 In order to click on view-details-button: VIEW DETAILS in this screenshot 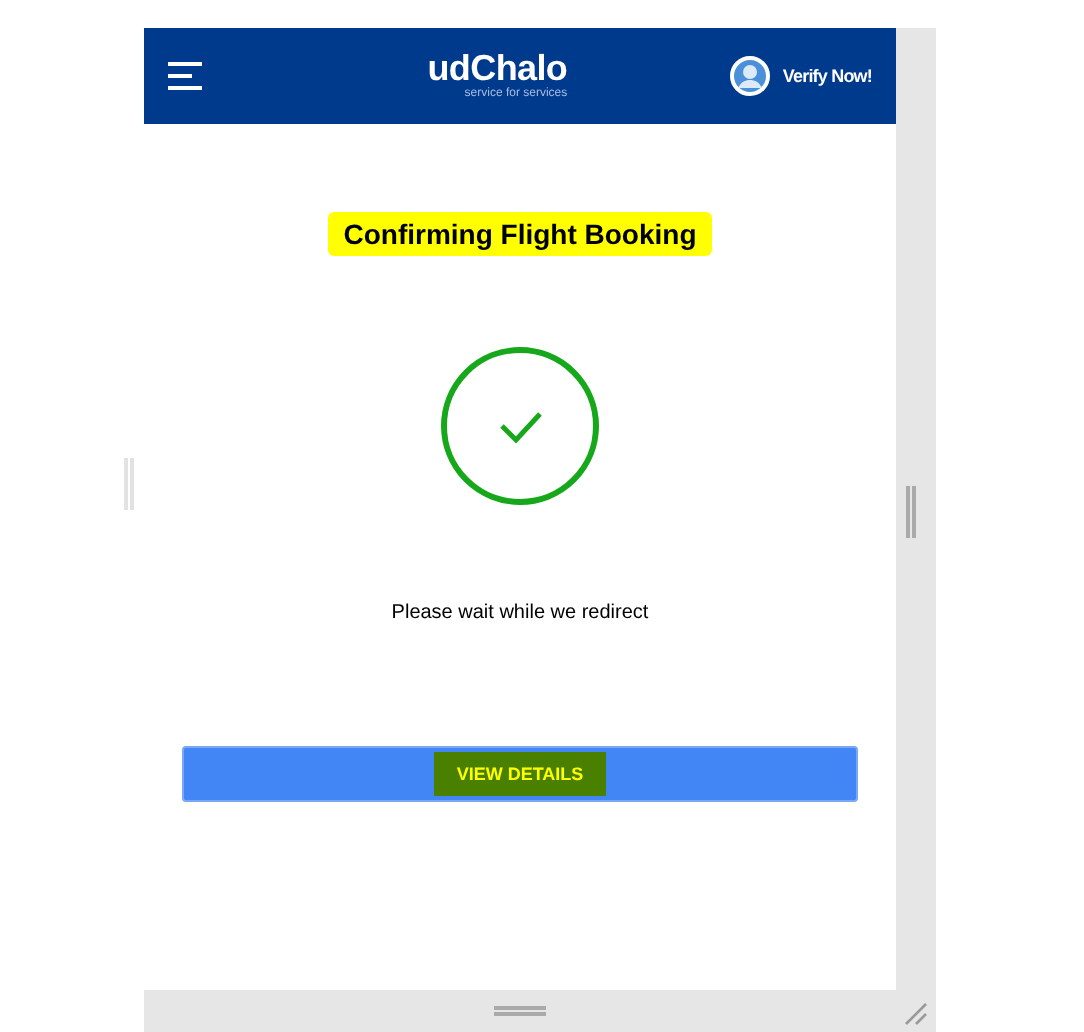, I will do `click(520, 774)`.